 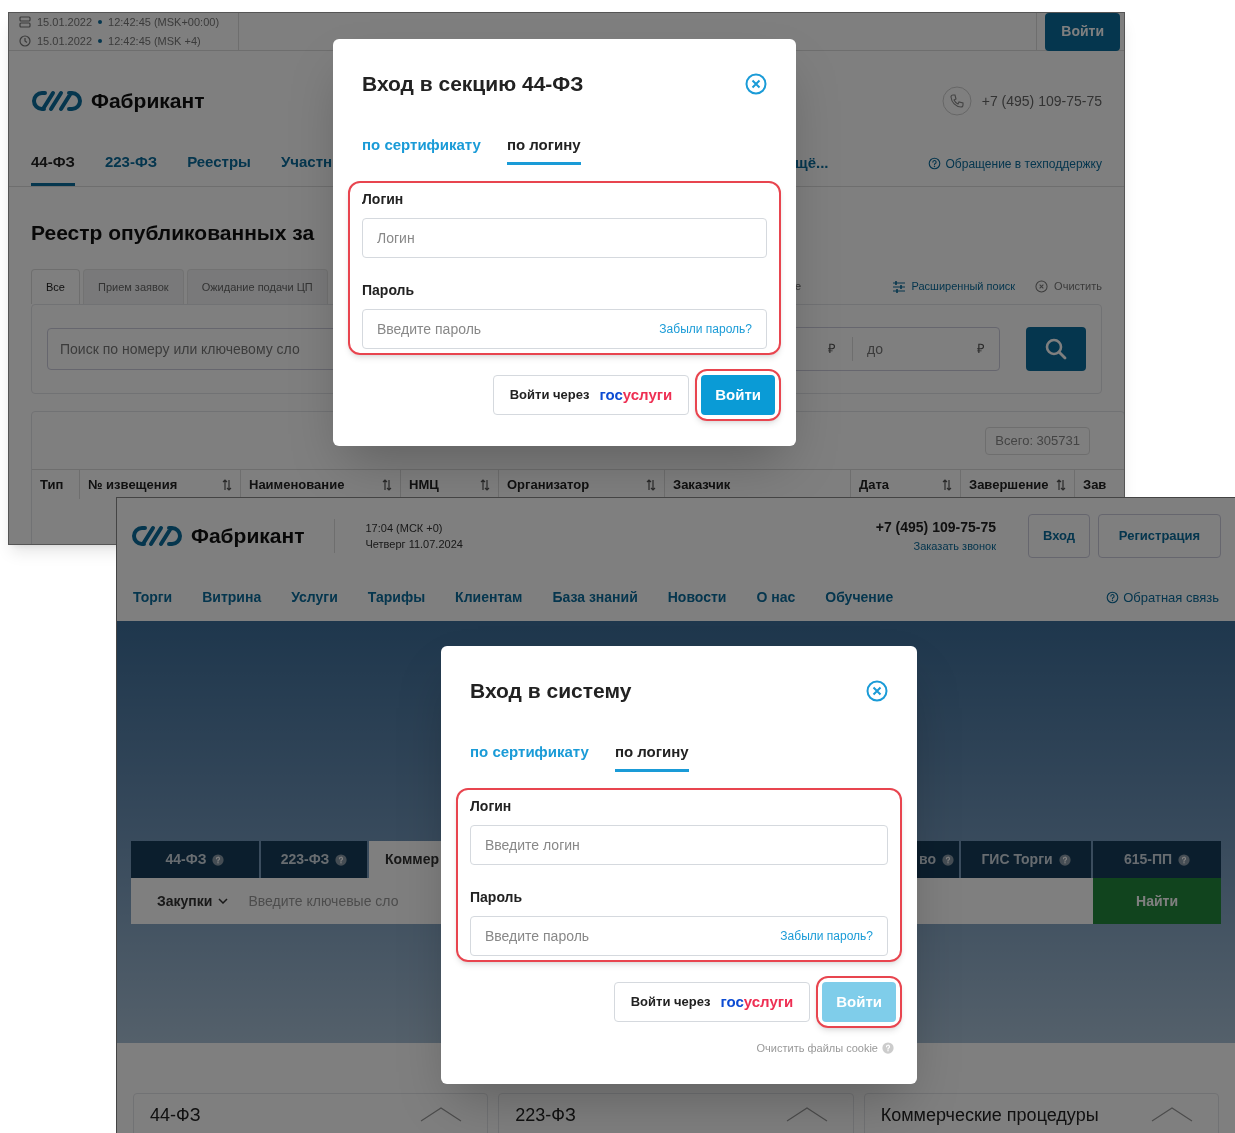 I want to click on card-title: 44-ФЗ, so click(x=175, y=1115).